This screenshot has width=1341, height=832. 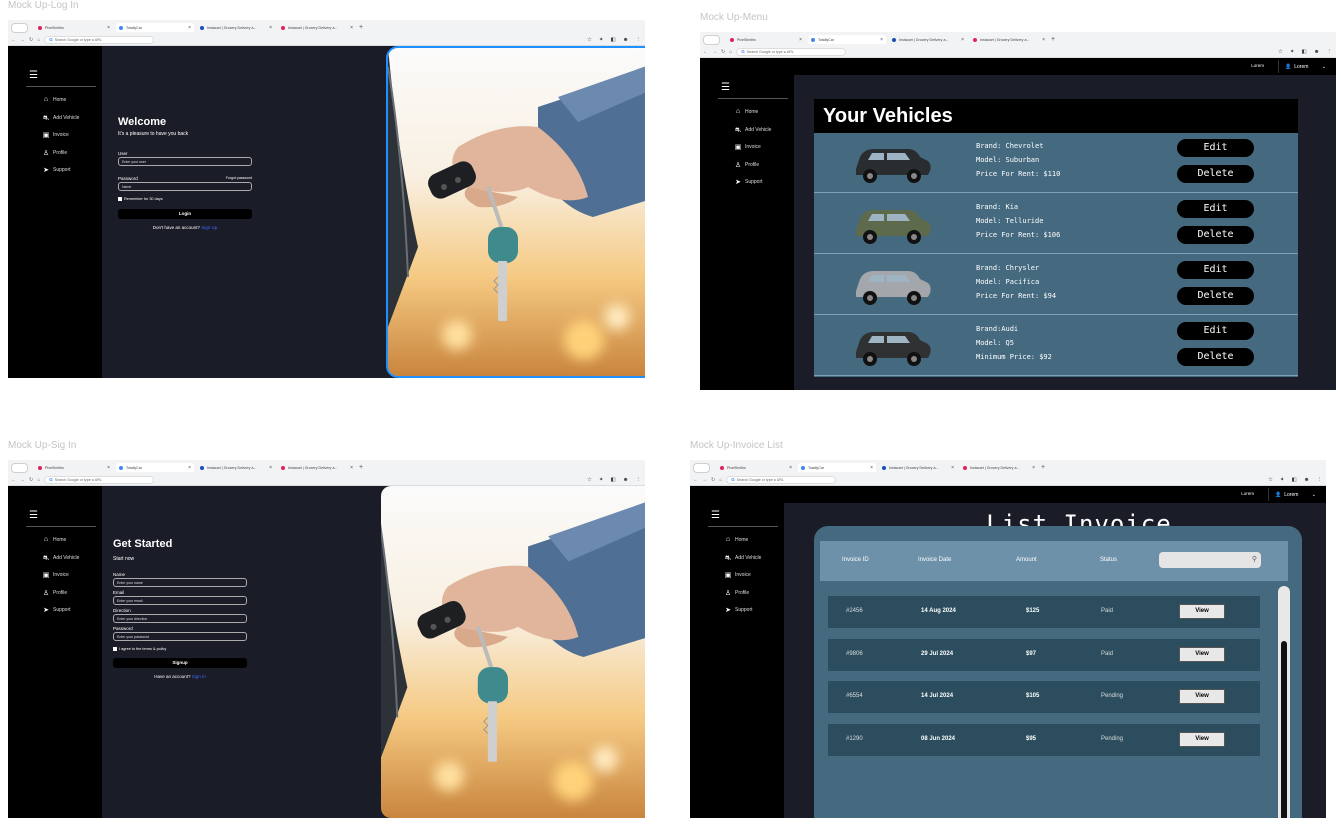 I want to click on forgot-password-link: Forgot password, so click(x=239, y=178).